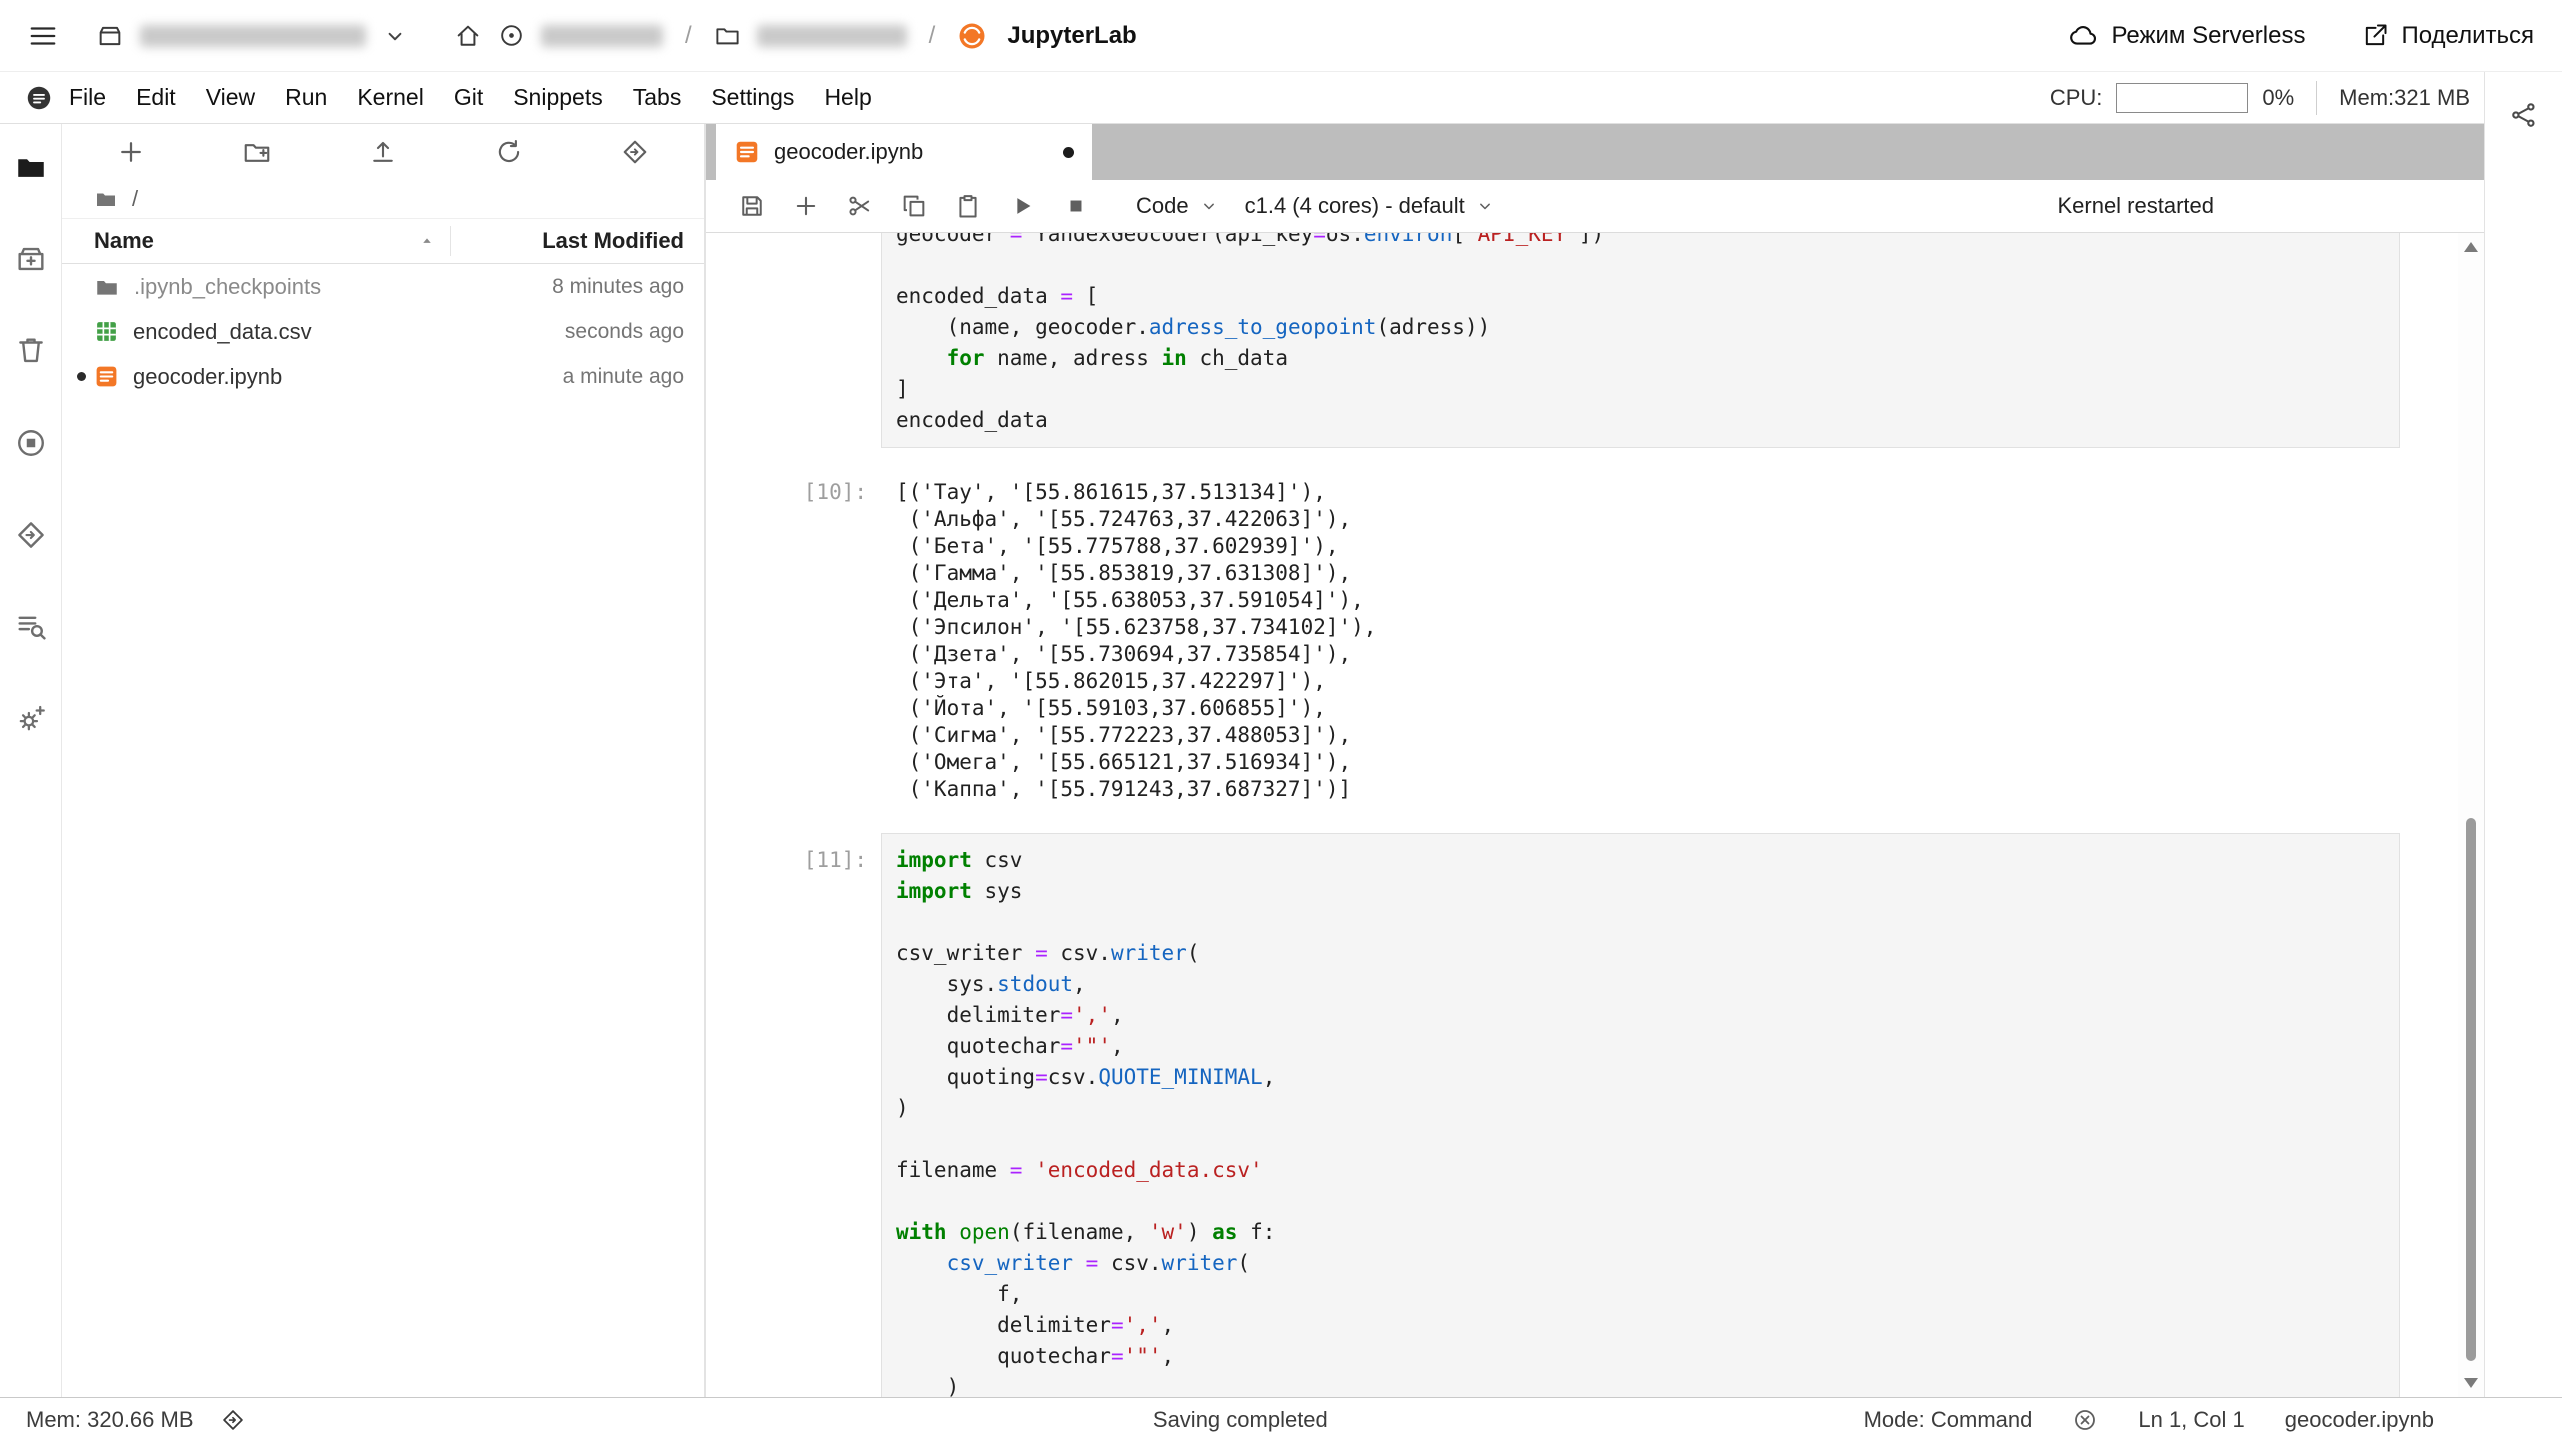 This screenshot has height=1442, width=2562. I want to click on scroll-down-arrow, so click(2471, 1383).